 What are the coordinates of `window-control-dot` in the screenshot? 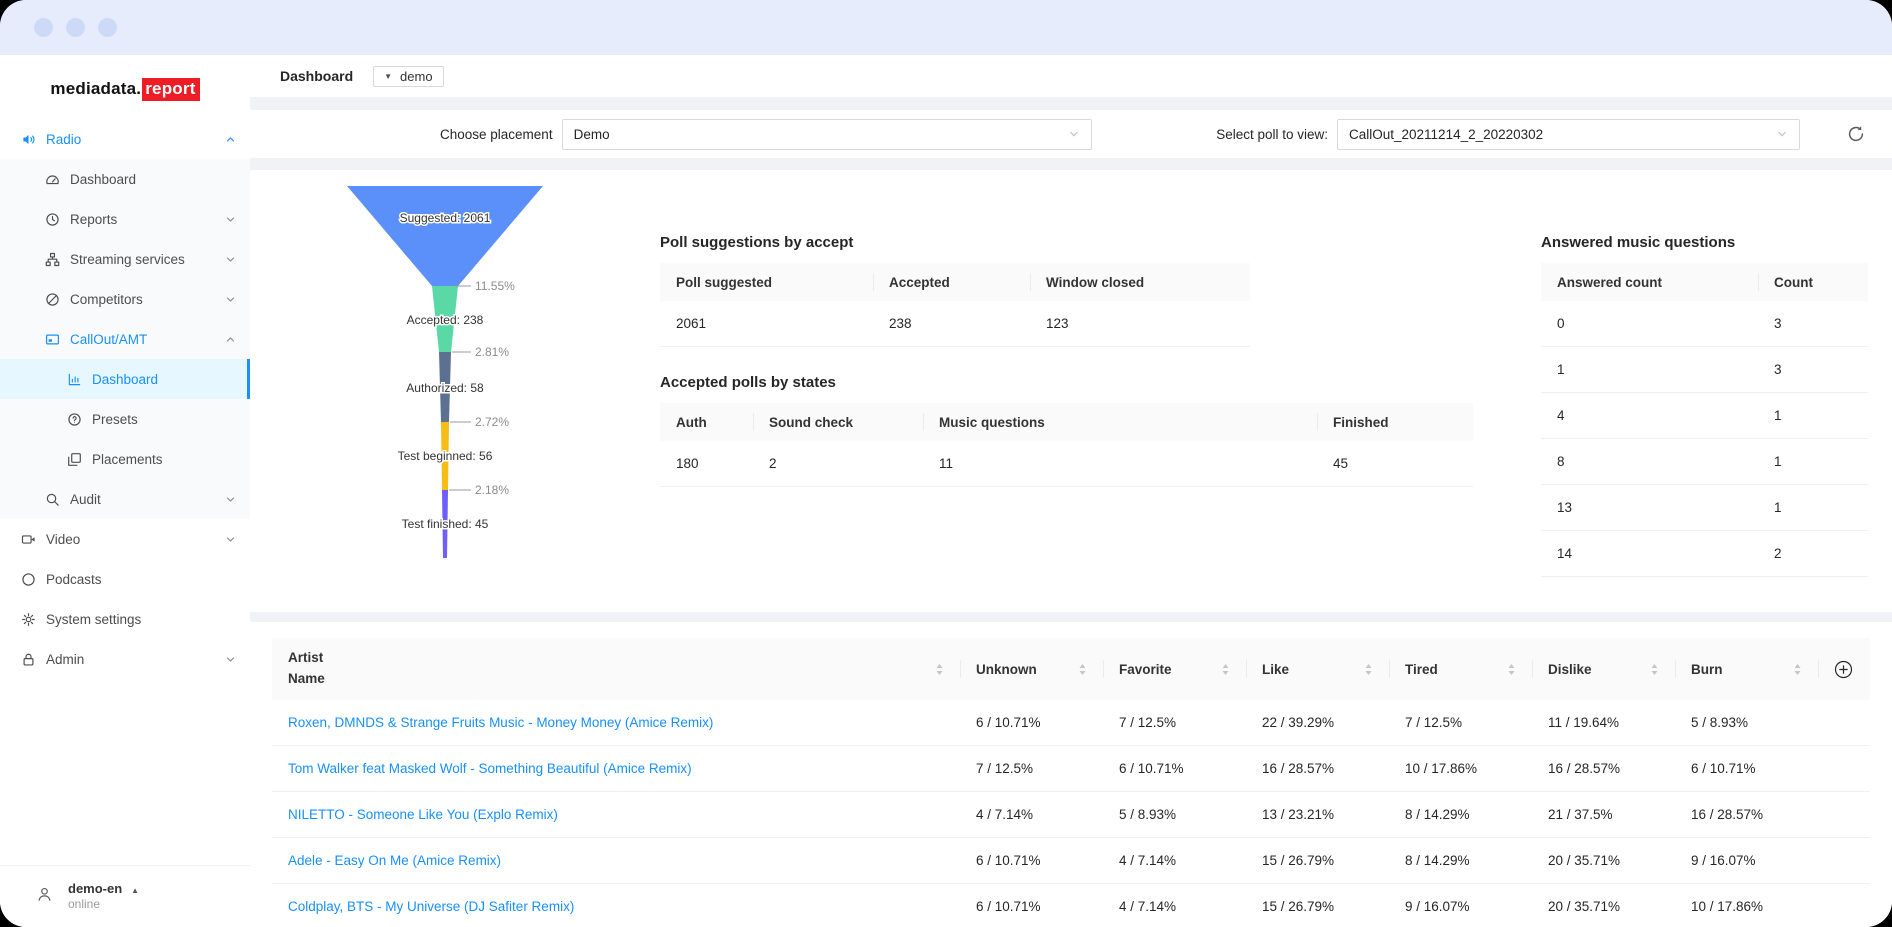 It's located at (75, 27).